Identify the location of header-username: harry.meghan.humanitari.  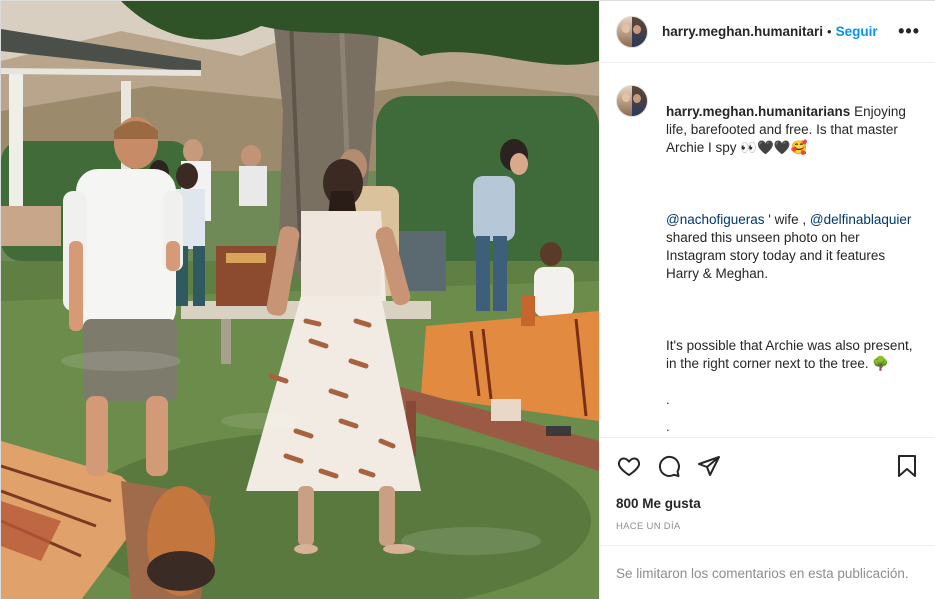
(742, 31).